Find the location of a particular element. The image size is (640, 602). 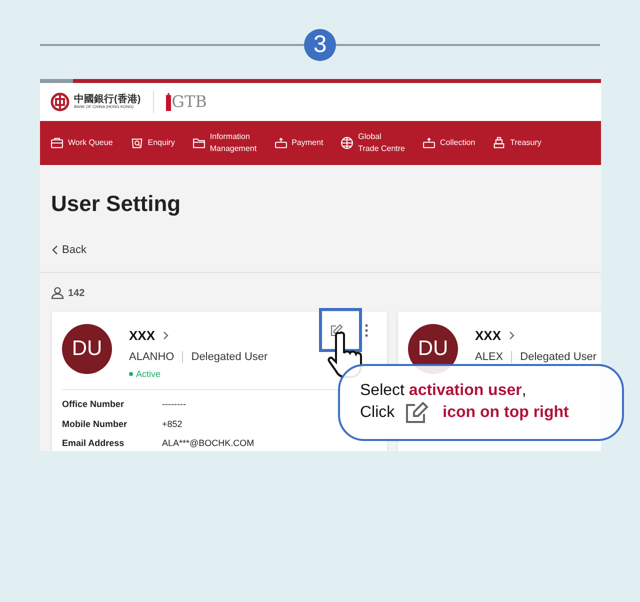

nav-item: Treasury is located at coordinates (526, 143).